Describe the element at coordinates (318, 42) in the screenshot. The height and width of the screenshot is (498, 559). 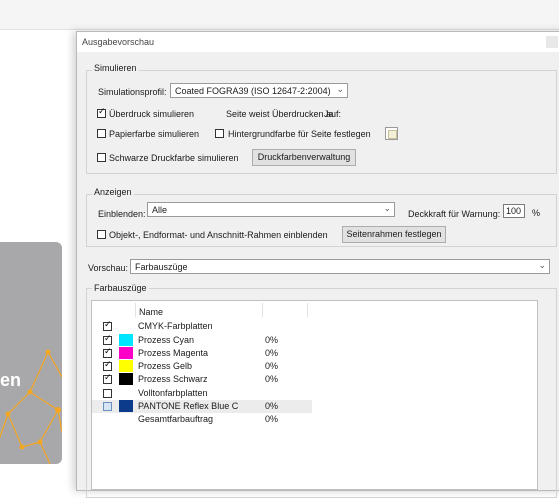
I see `dialog-titlebar: Ausgabevorschau` at that location.